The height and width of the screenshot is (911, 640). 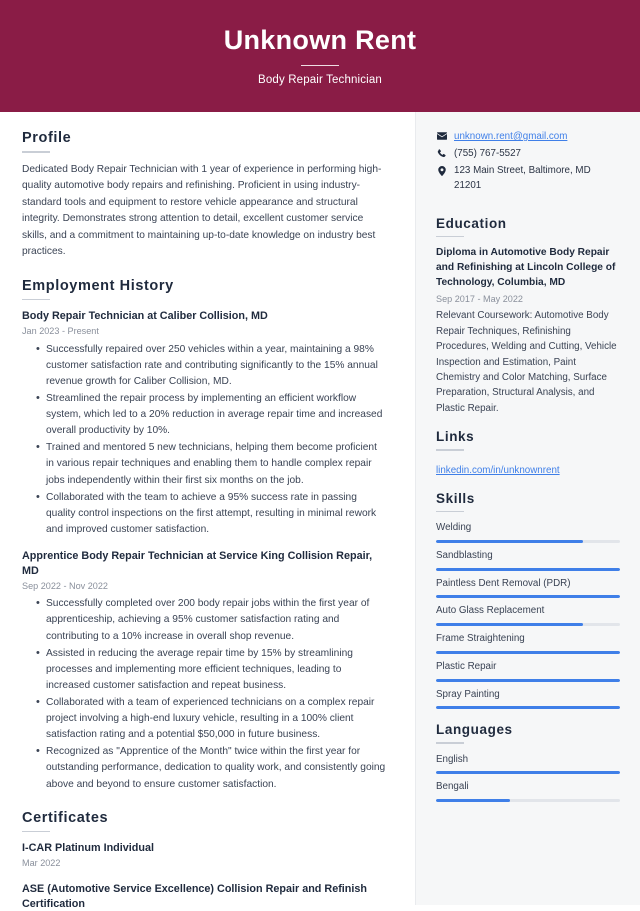 What do you see at coordinates (528, 699) in the screenshot?
I see `skill-item: Spray Painting` at bounding box center [528, 699].